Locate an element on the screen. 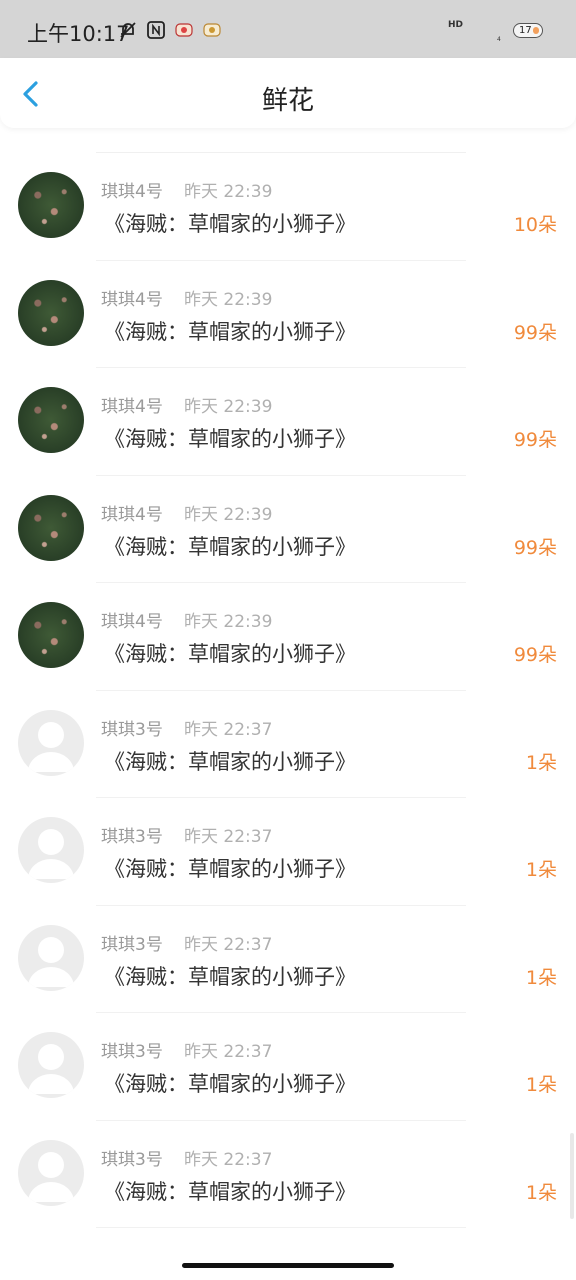 The height and width of the screenshot is (1280, 576). divider is located at coordinates (281, 1227).